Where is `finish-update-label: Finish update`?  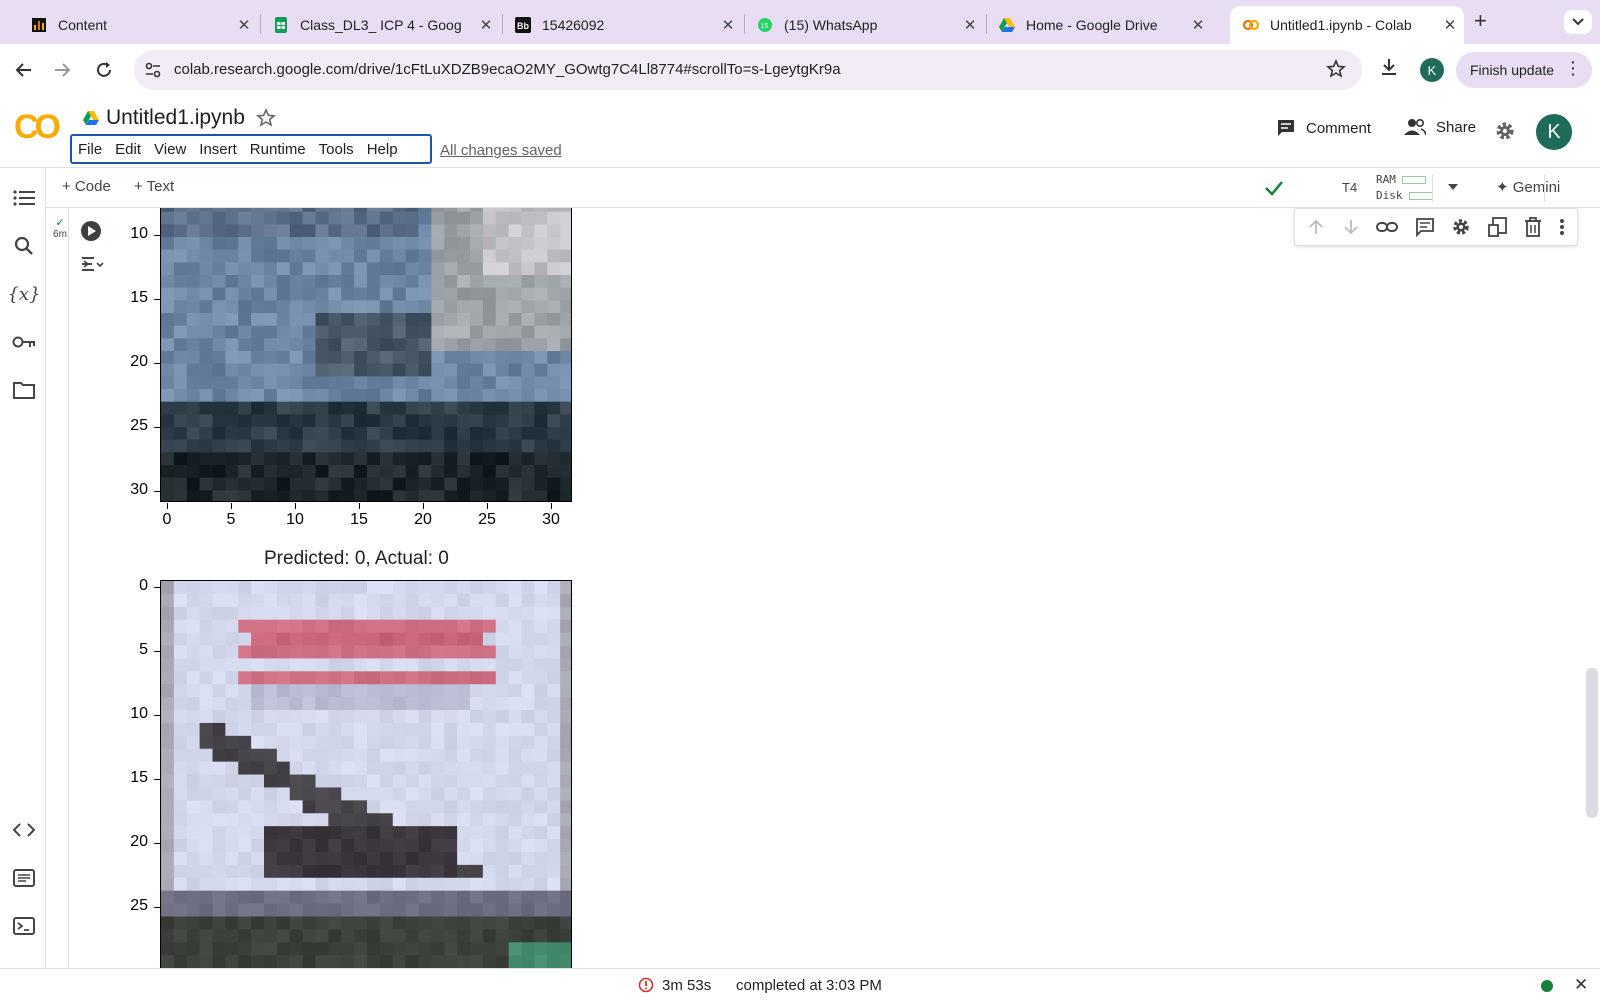
finish-update-label: Finish update is located at coordinates (1512, 70).